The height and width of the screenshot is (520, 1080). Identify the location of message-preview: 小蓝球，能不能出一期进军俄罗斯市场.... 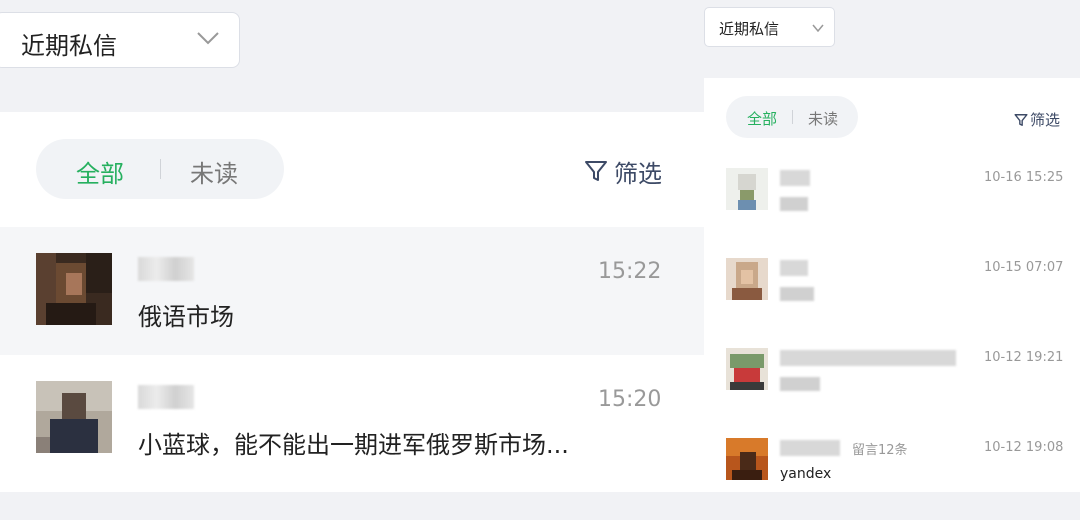
(353, 445).